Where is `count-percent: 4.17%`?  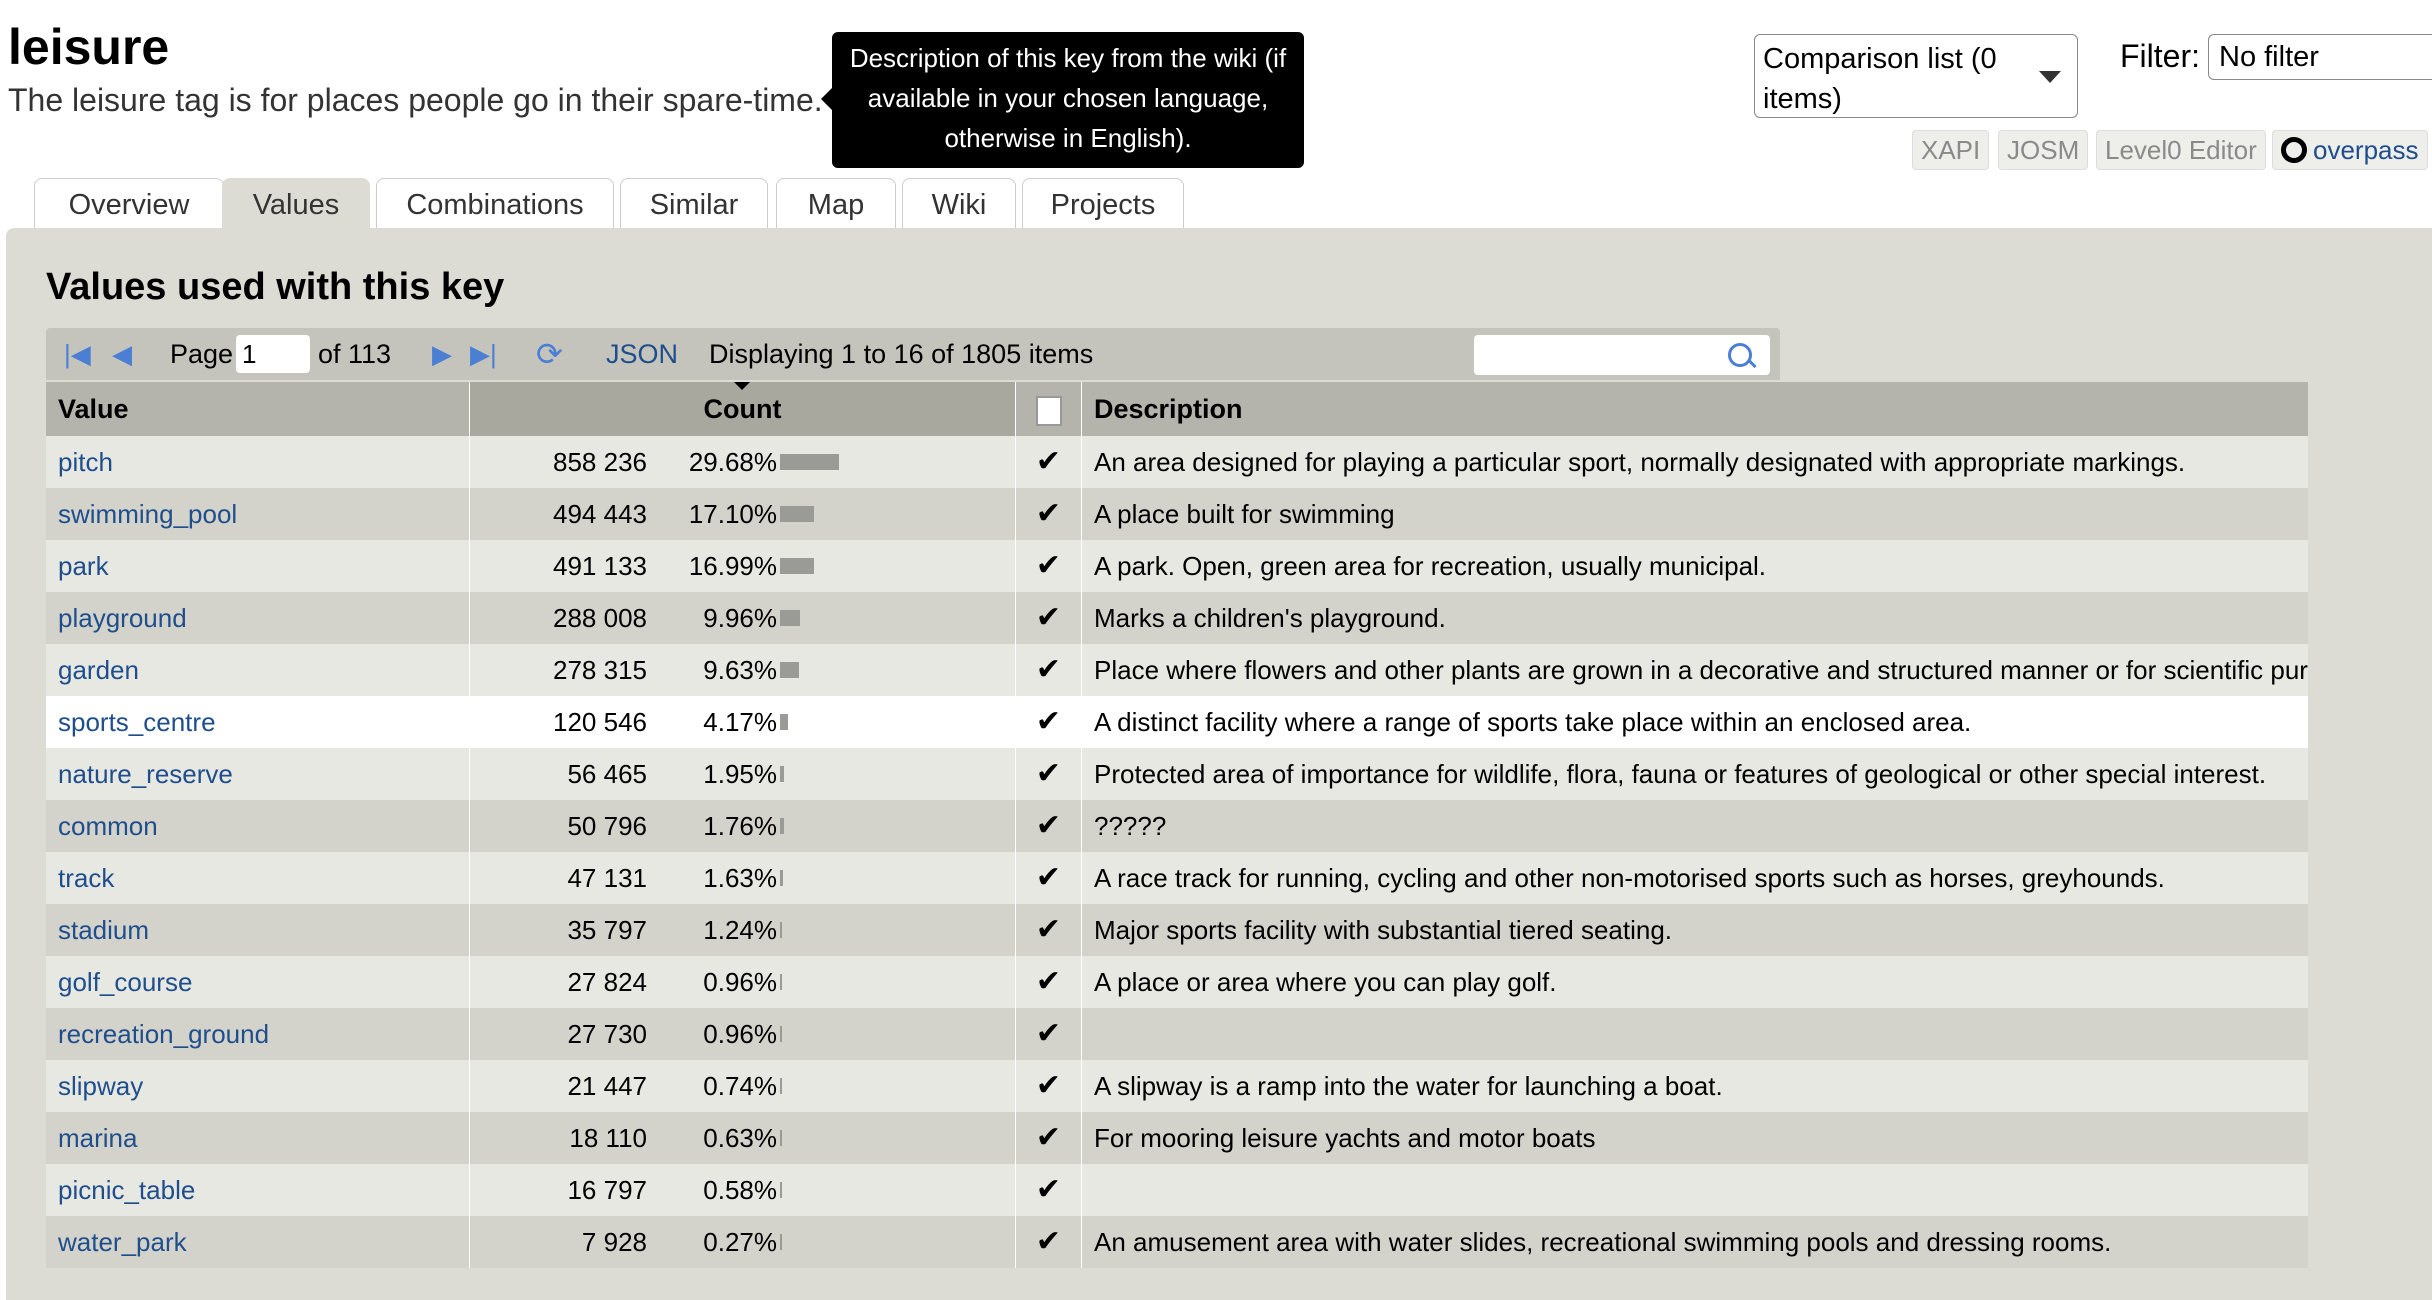 count-percent: 4.17% is located at coordinates (740, 722).